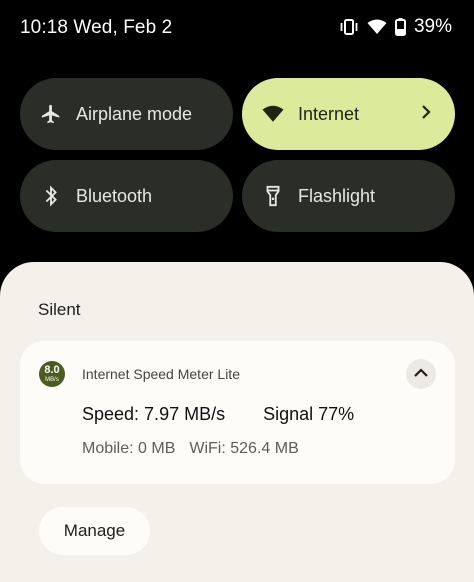  What do you see at coordinates (432, 26) in the screenshot?
I see `battery-percent: 39%` at bounding box center [432, 26].